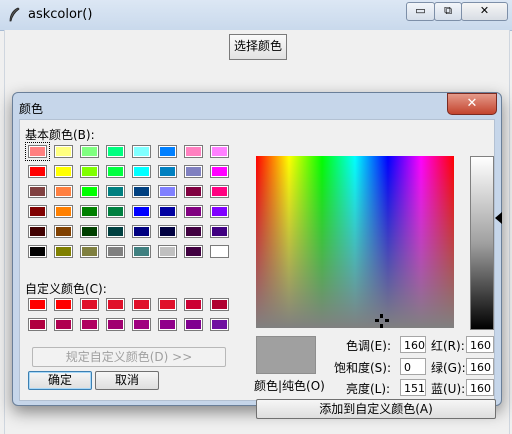 The height and width of the screenshot is (434, 512). I want to click on close-button: ✕, so click(484, 11).